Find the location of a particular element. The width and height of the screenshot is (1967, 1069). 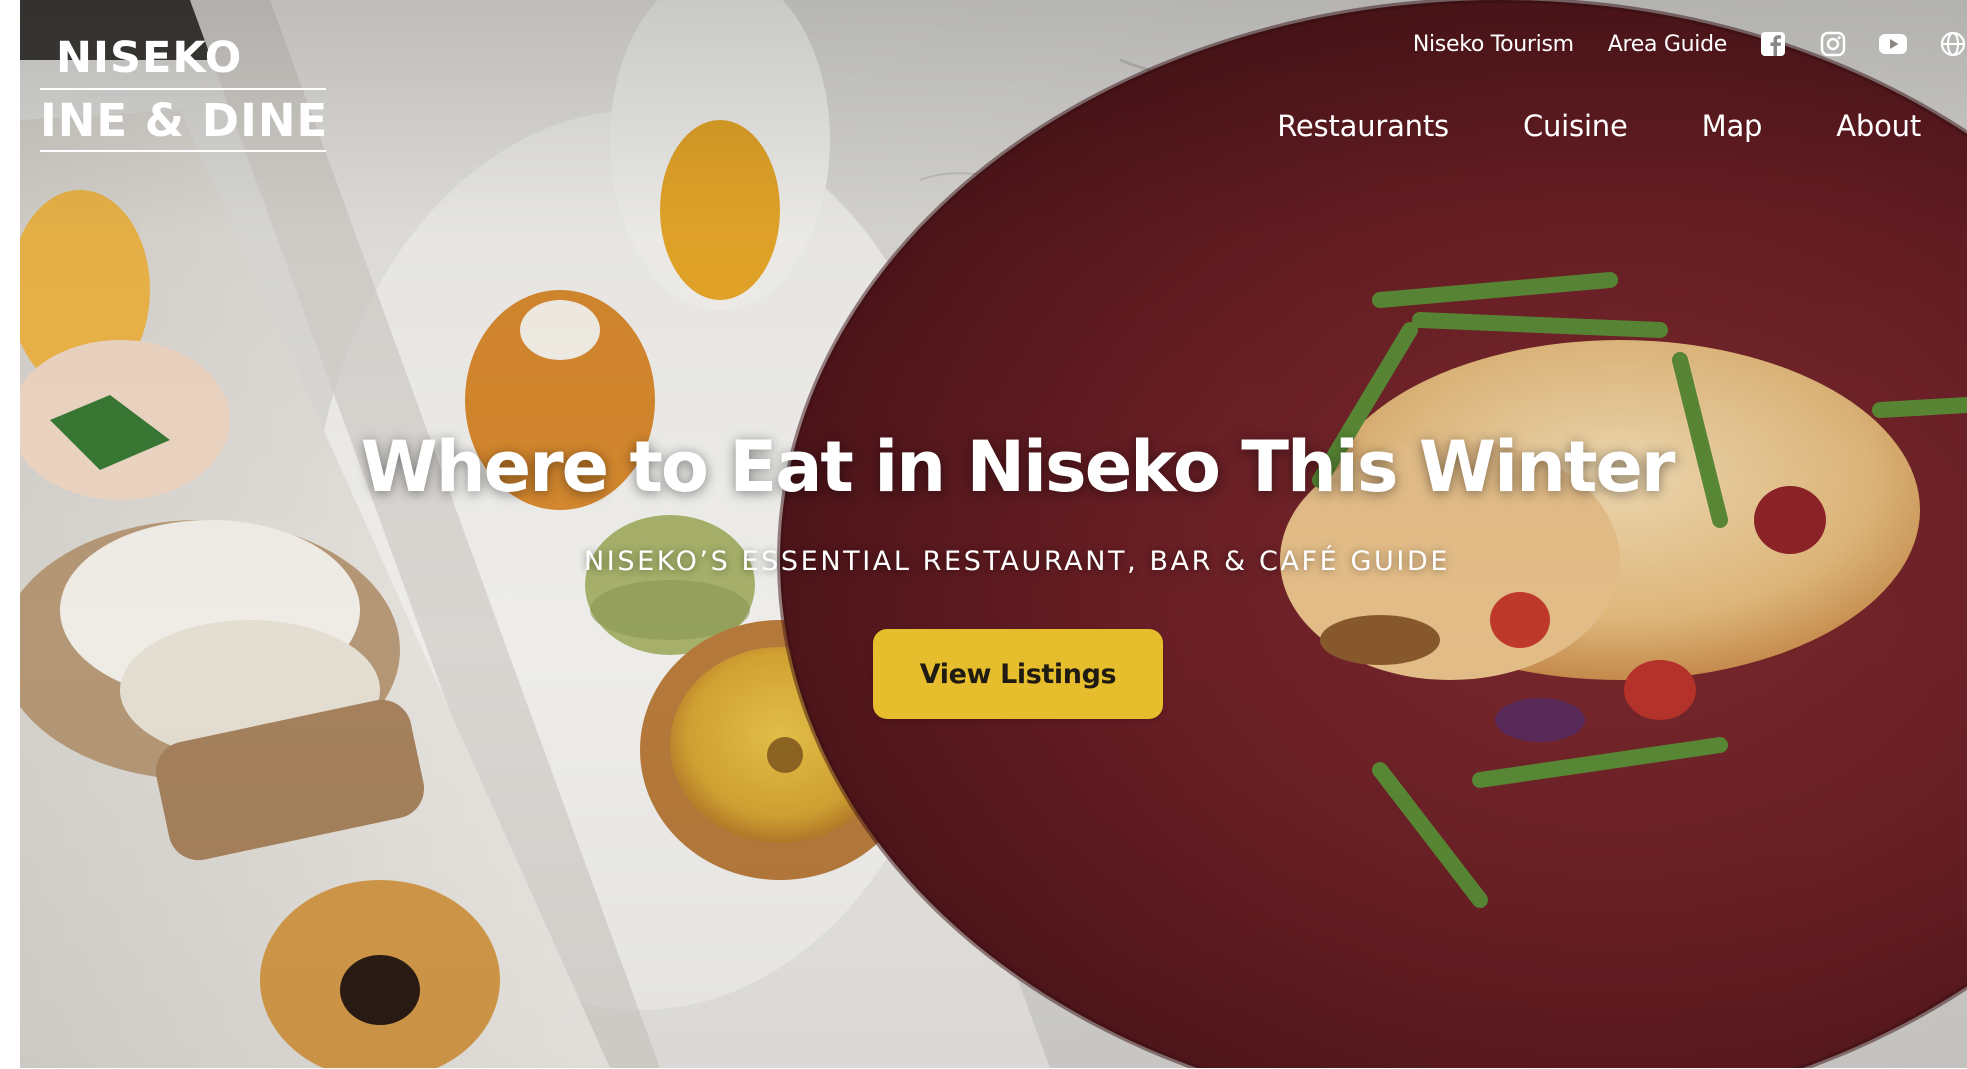

facebook-icon is located at coordinates (1773, 44).